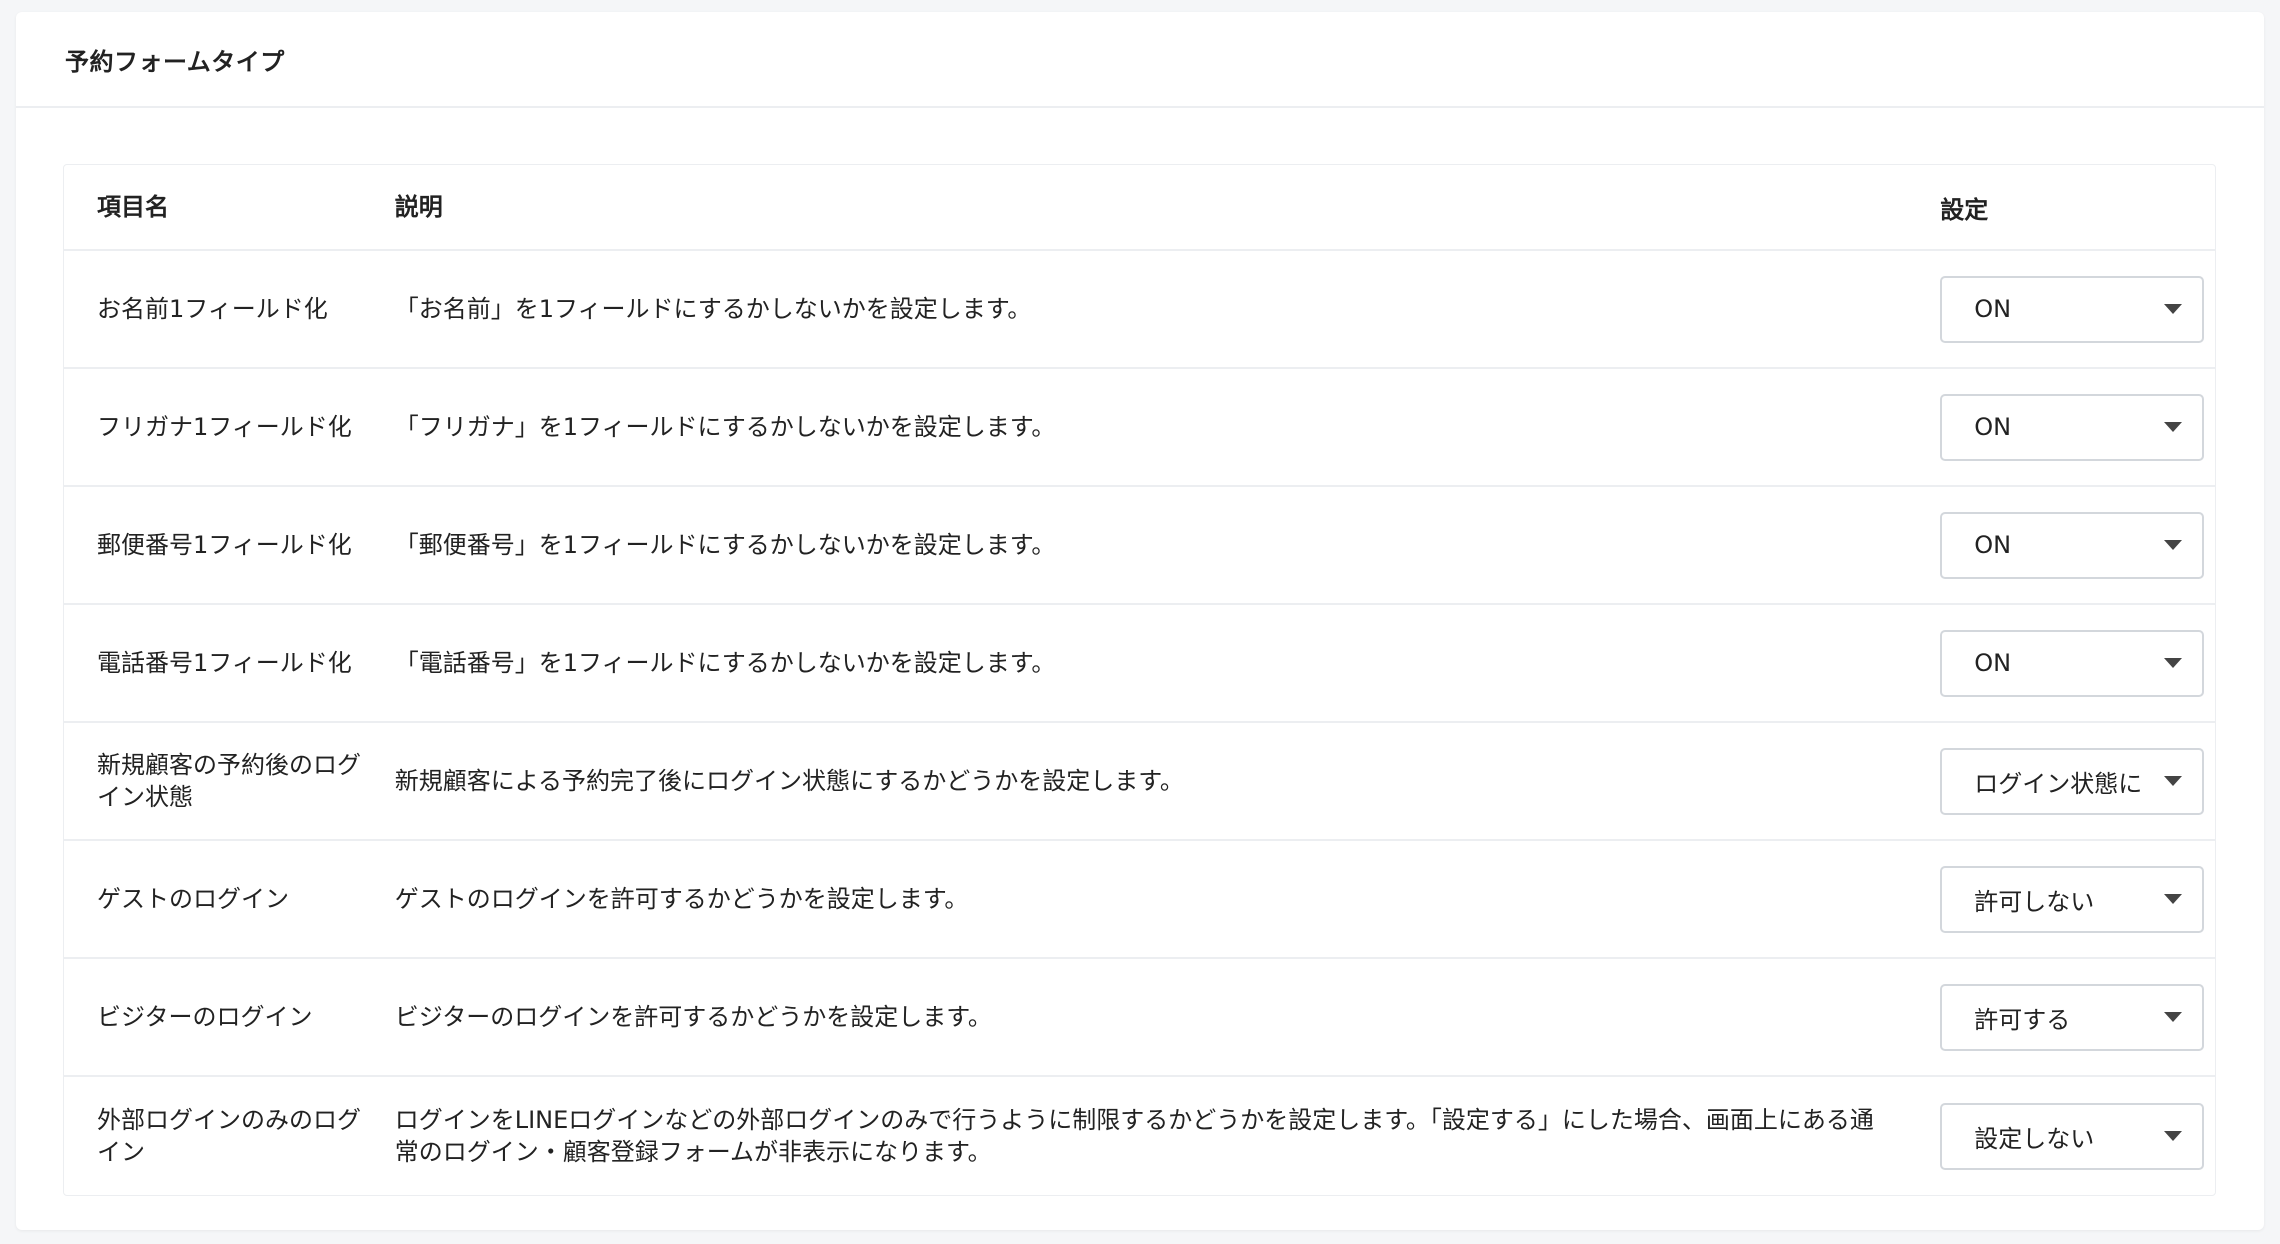  Describe the element at coordinates (725, 545) in the screenshot. I see `row-description: 「郵便番号」を1フィールドにするかしないかを設定します。` at that location.